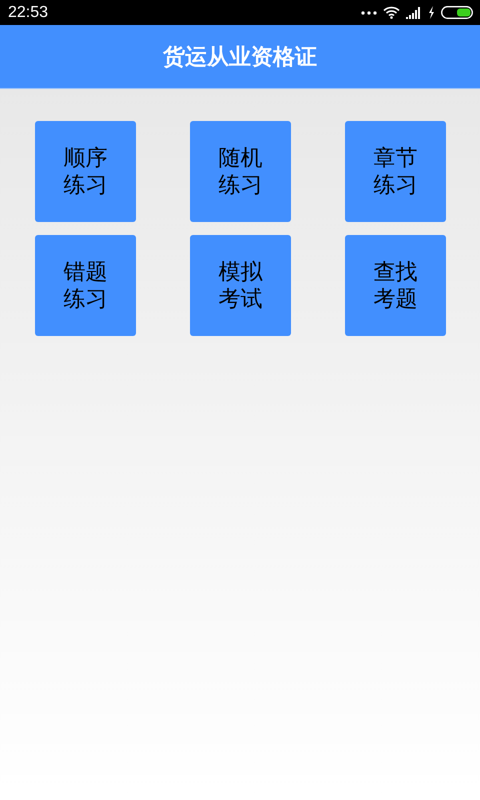  What do you see at coordinates (240, 58) in the screenshot?
I see `app-title: 货运从业资格证` at bounding box center [240, 58].